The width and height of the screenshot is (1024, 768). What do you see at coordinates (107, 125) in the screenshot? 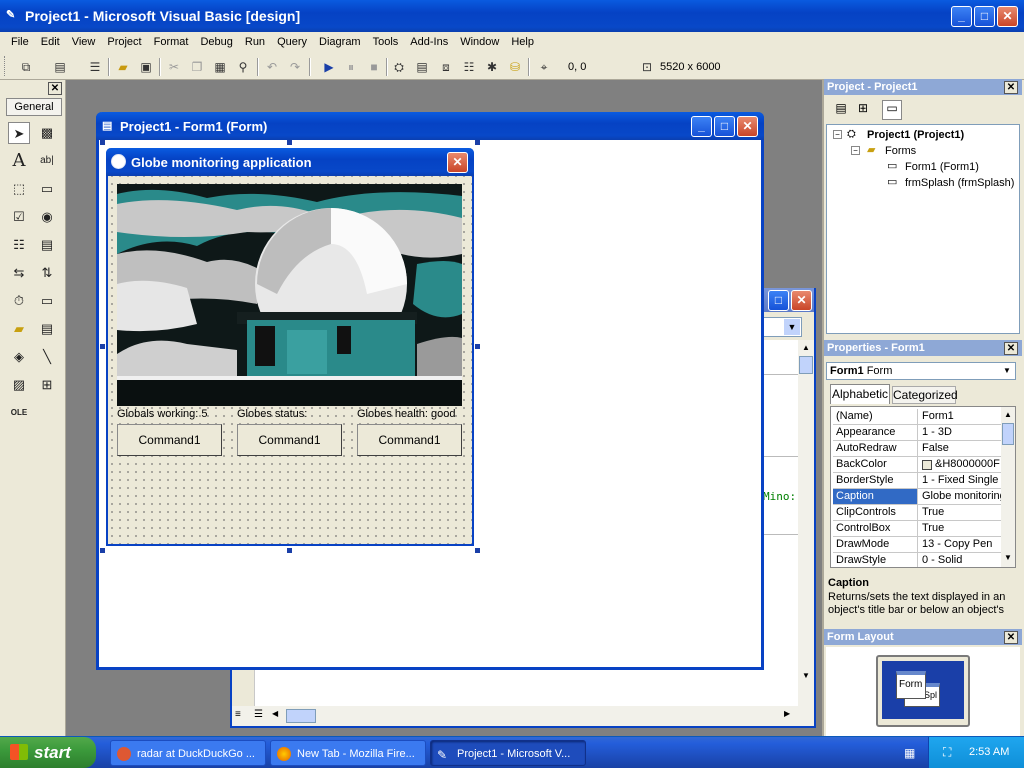
I see `form-designer-icon: ▤` at bounding box center [107, 125].